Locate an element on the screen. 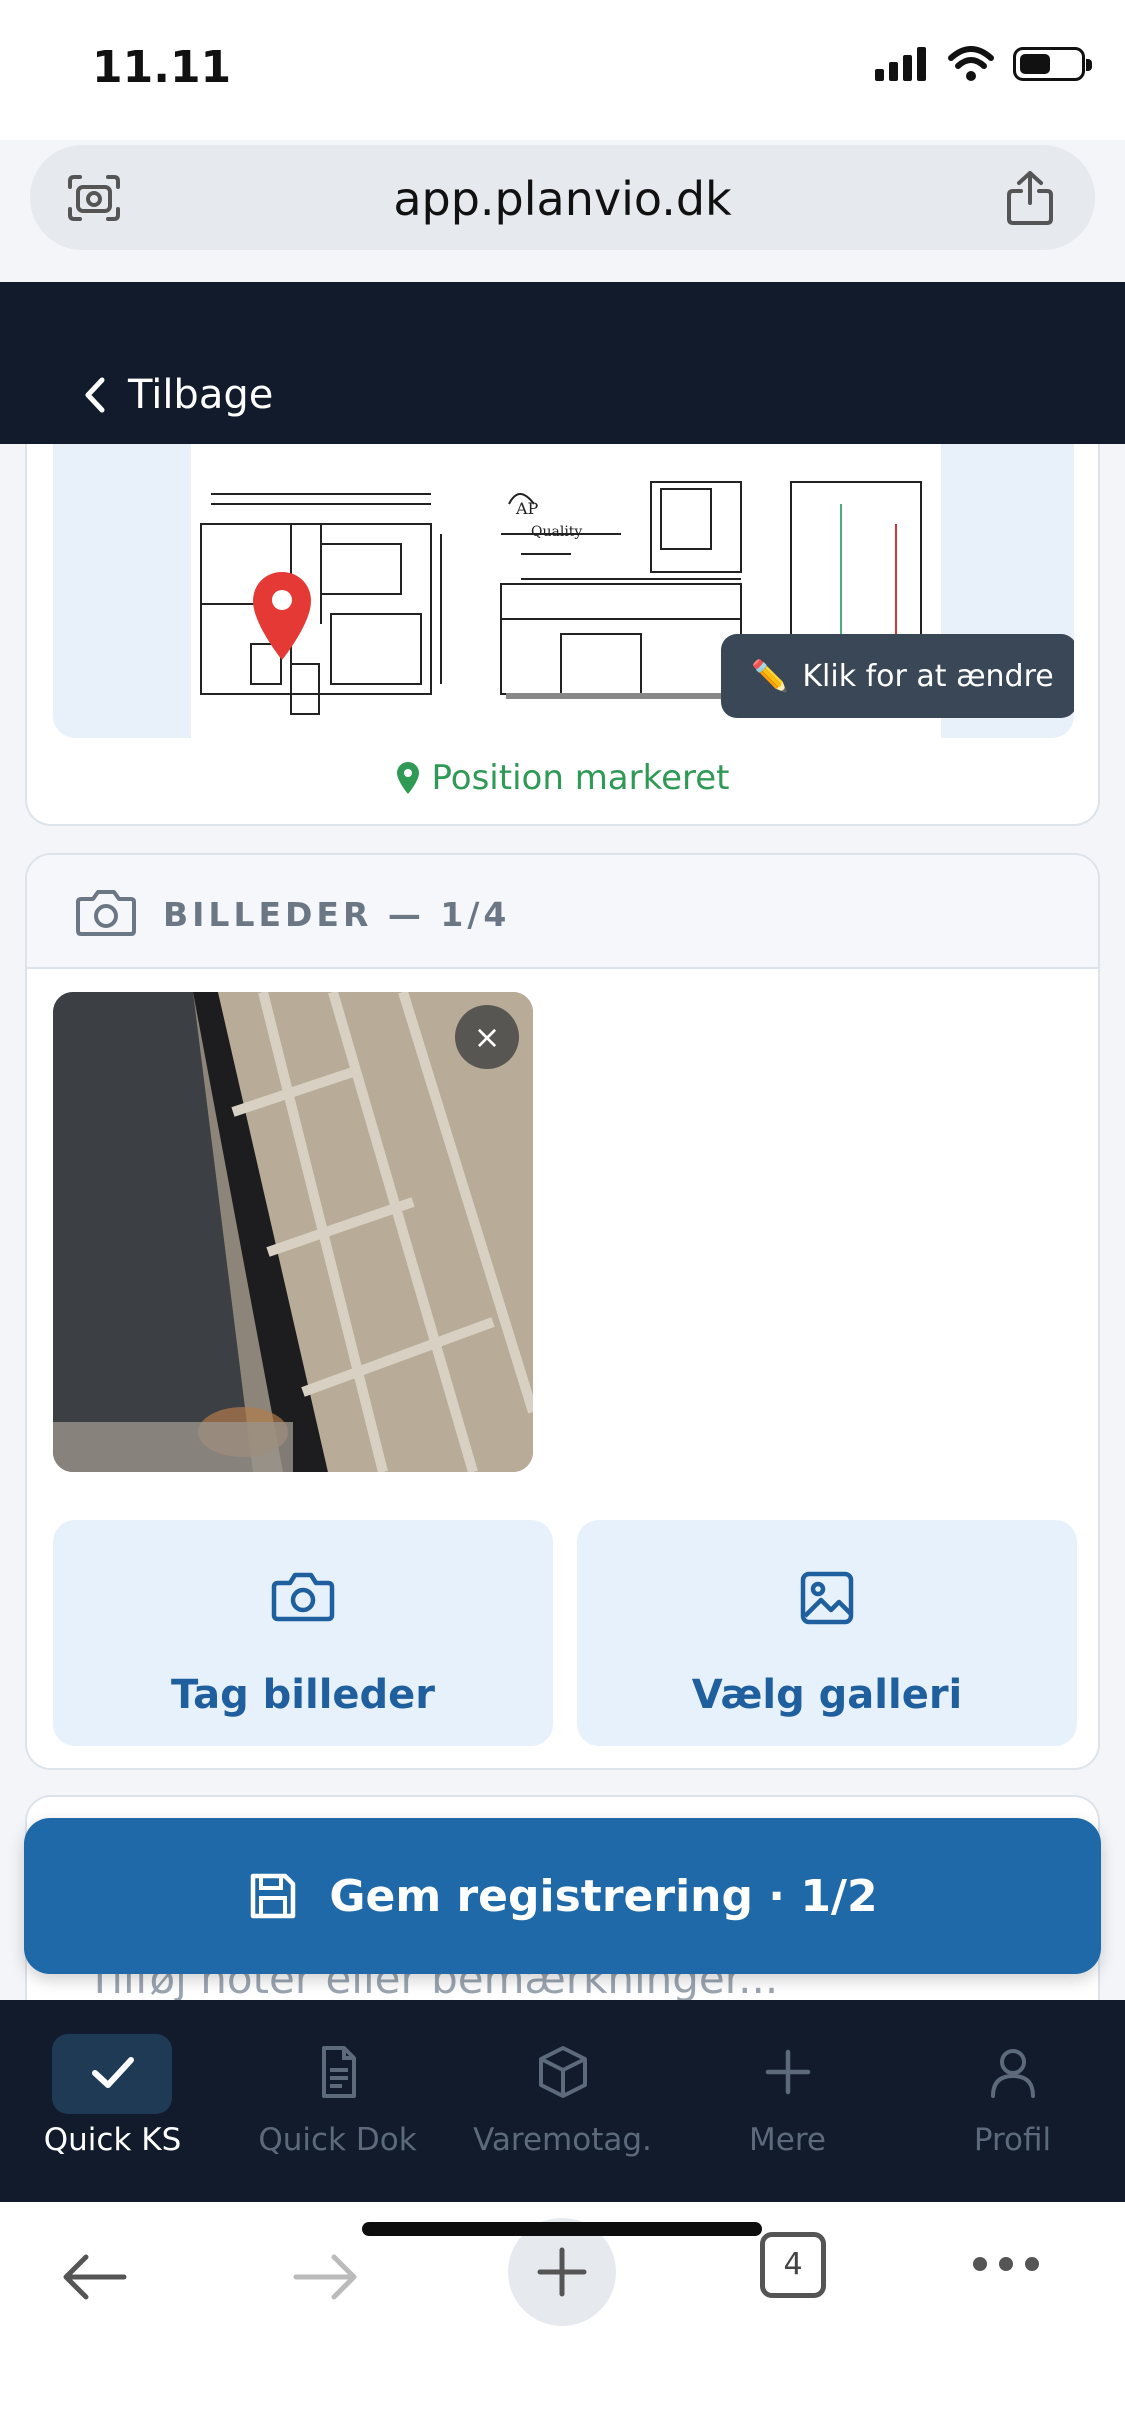 This screenshot has width=1125, height=2436. position-status: Position markeret is located at coordinates (562, 778).